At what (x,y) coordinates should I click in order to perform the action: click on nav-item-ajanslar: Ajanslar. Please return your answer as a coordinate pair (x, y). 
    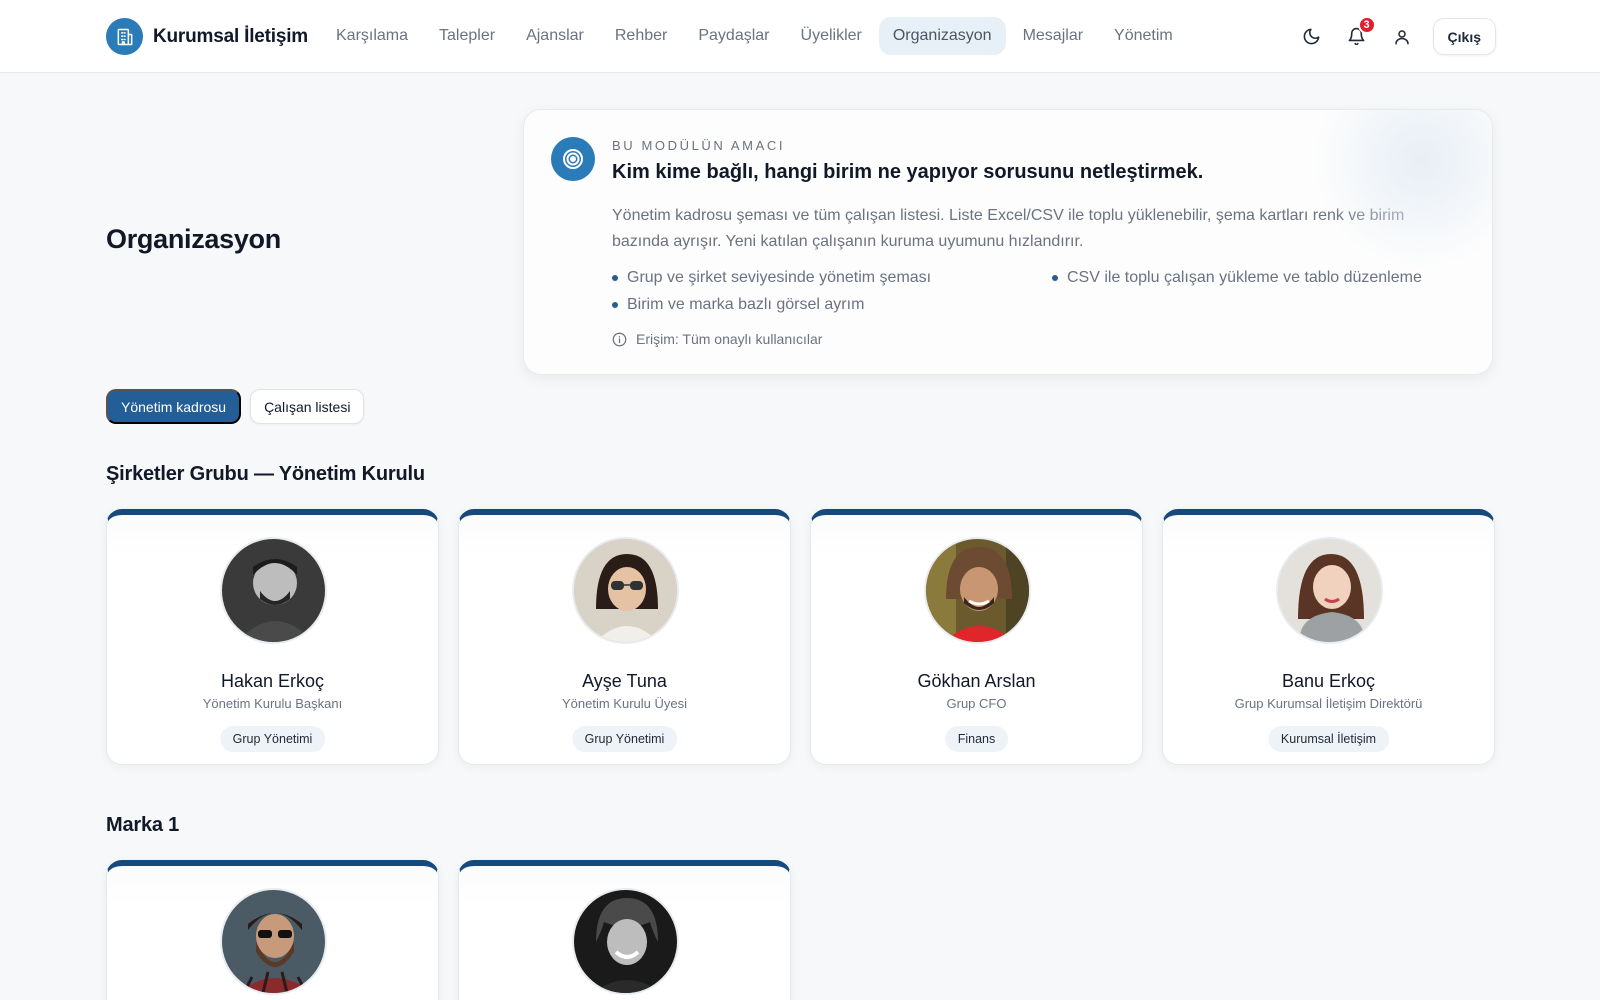
    Looking at the image, I should click on (555, 36).